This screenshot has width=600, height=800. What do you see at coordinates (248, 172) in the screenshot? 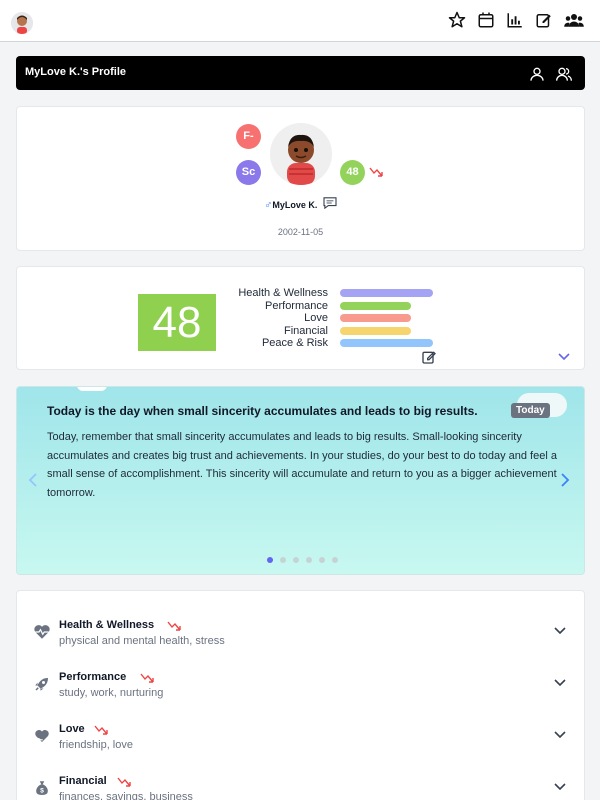
I see `sc-badge: Sc` at bounding box center [248, 172].